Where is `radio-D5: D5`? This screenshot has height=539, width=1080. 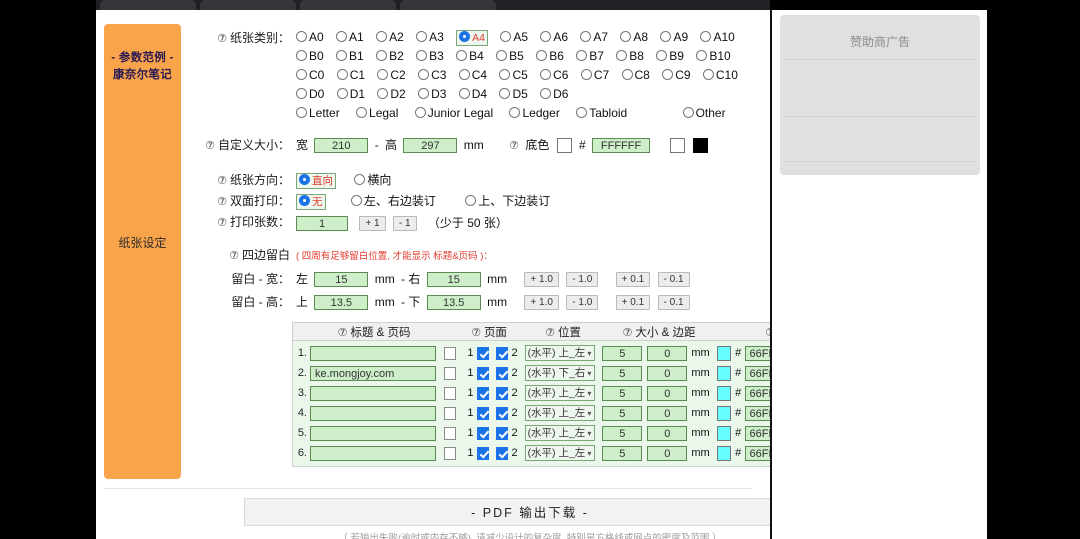 radio-D5: D5 is located at coordinates (513, 94).